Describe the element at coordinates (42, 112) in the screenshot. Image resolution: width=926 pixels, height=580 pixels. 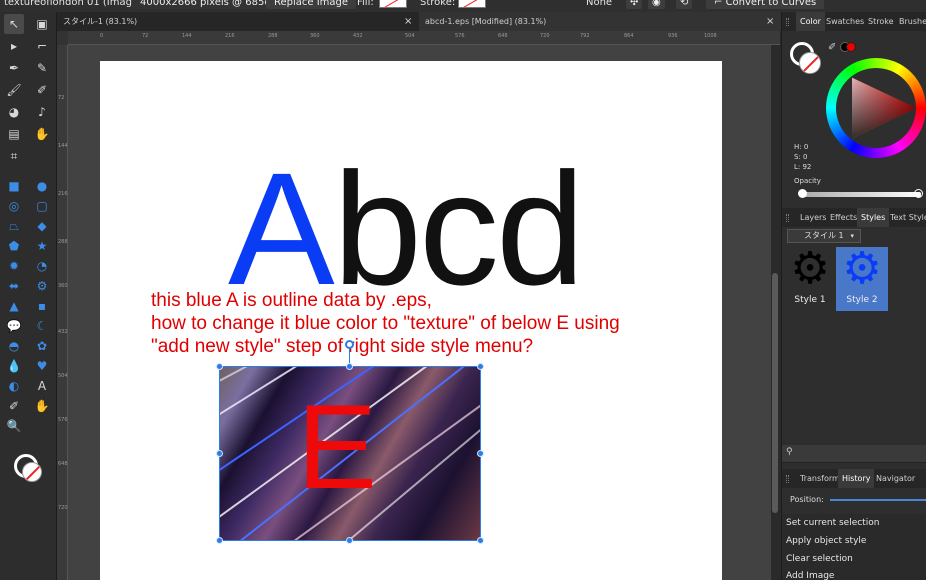
I see `transparency-tool-icon: ♪` at that location.